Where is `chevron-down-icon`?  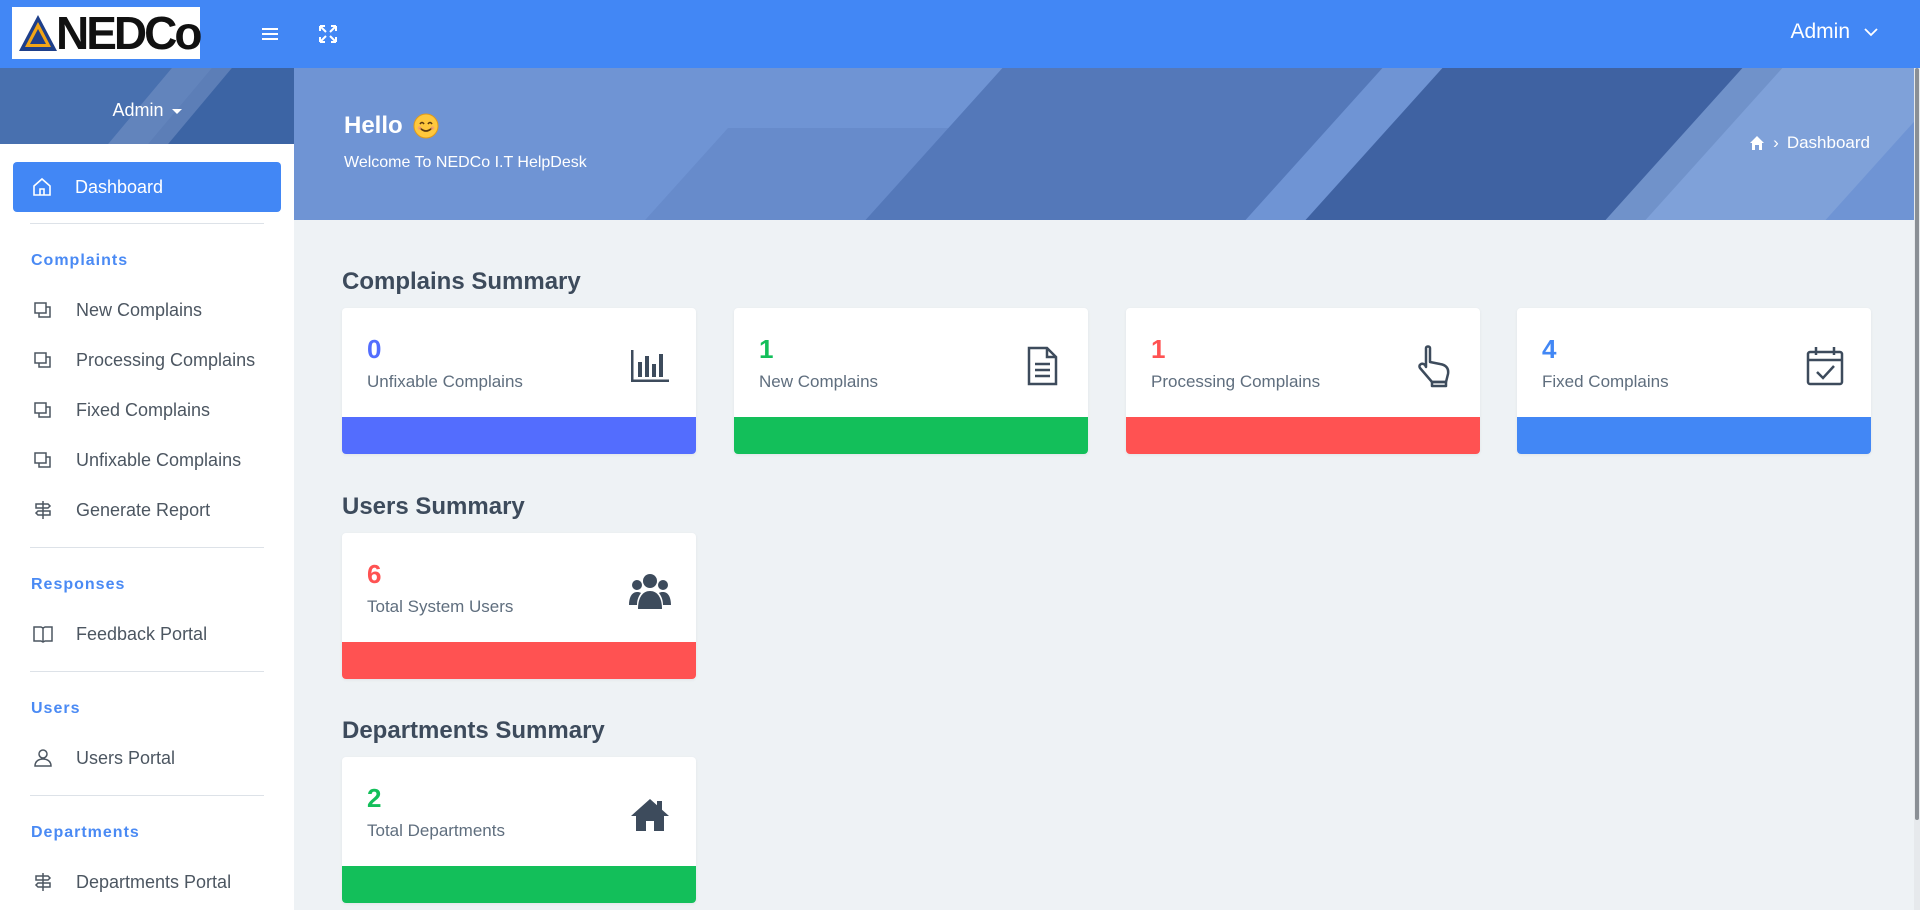
chevron-down-icon is located at coordinates (1871, 32).